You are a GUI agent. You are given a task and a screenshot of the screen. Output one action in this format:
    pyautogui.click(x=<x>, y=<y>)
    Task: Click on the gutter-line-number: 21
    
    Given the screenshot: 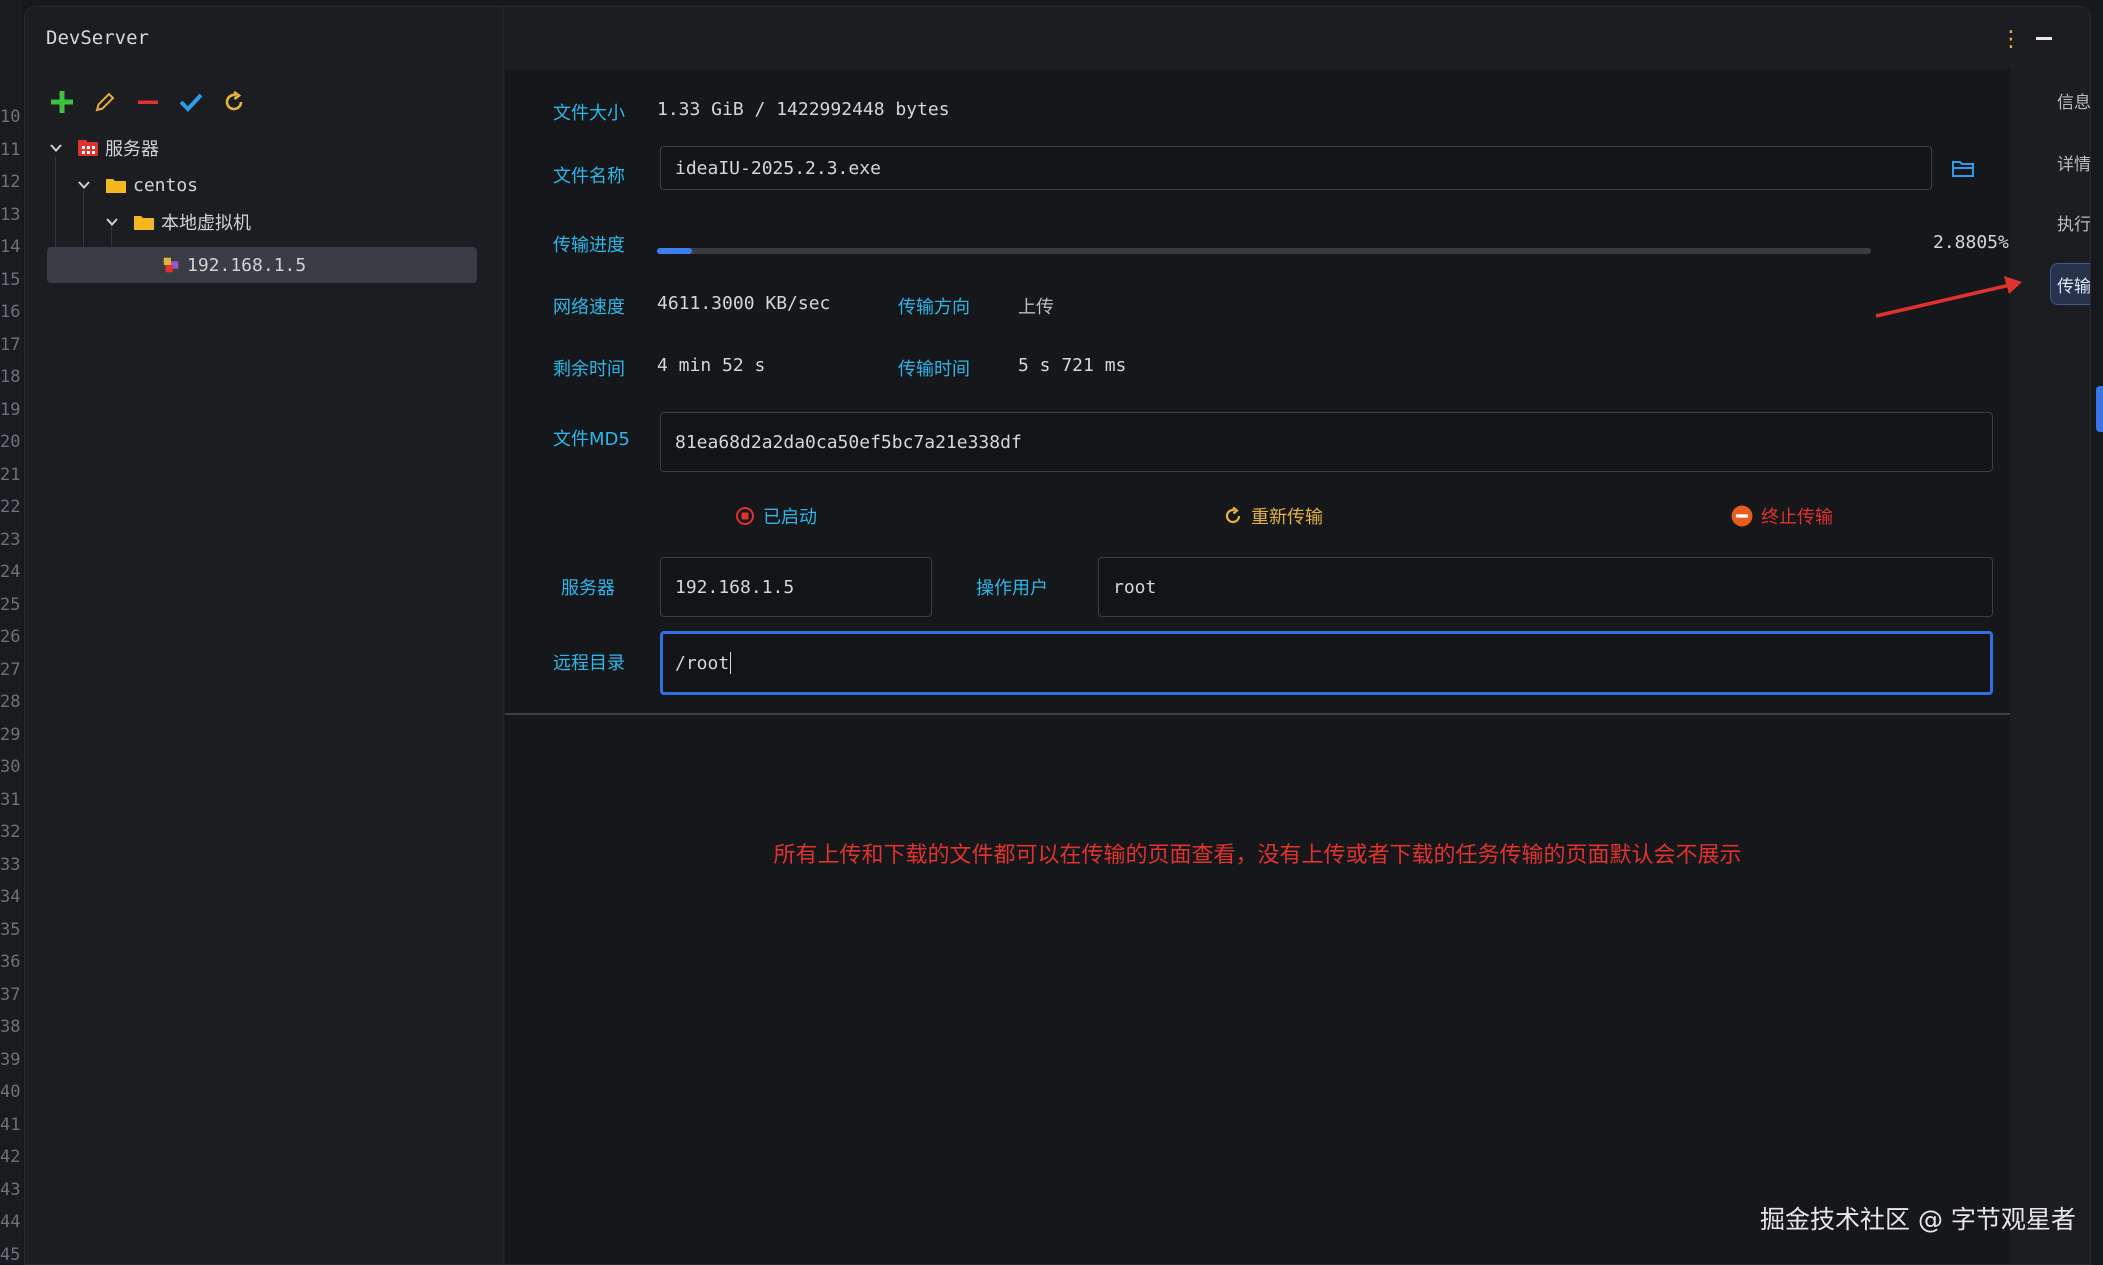 What is the action you would take?
    pyautogui.click(x=10, y=474)
    